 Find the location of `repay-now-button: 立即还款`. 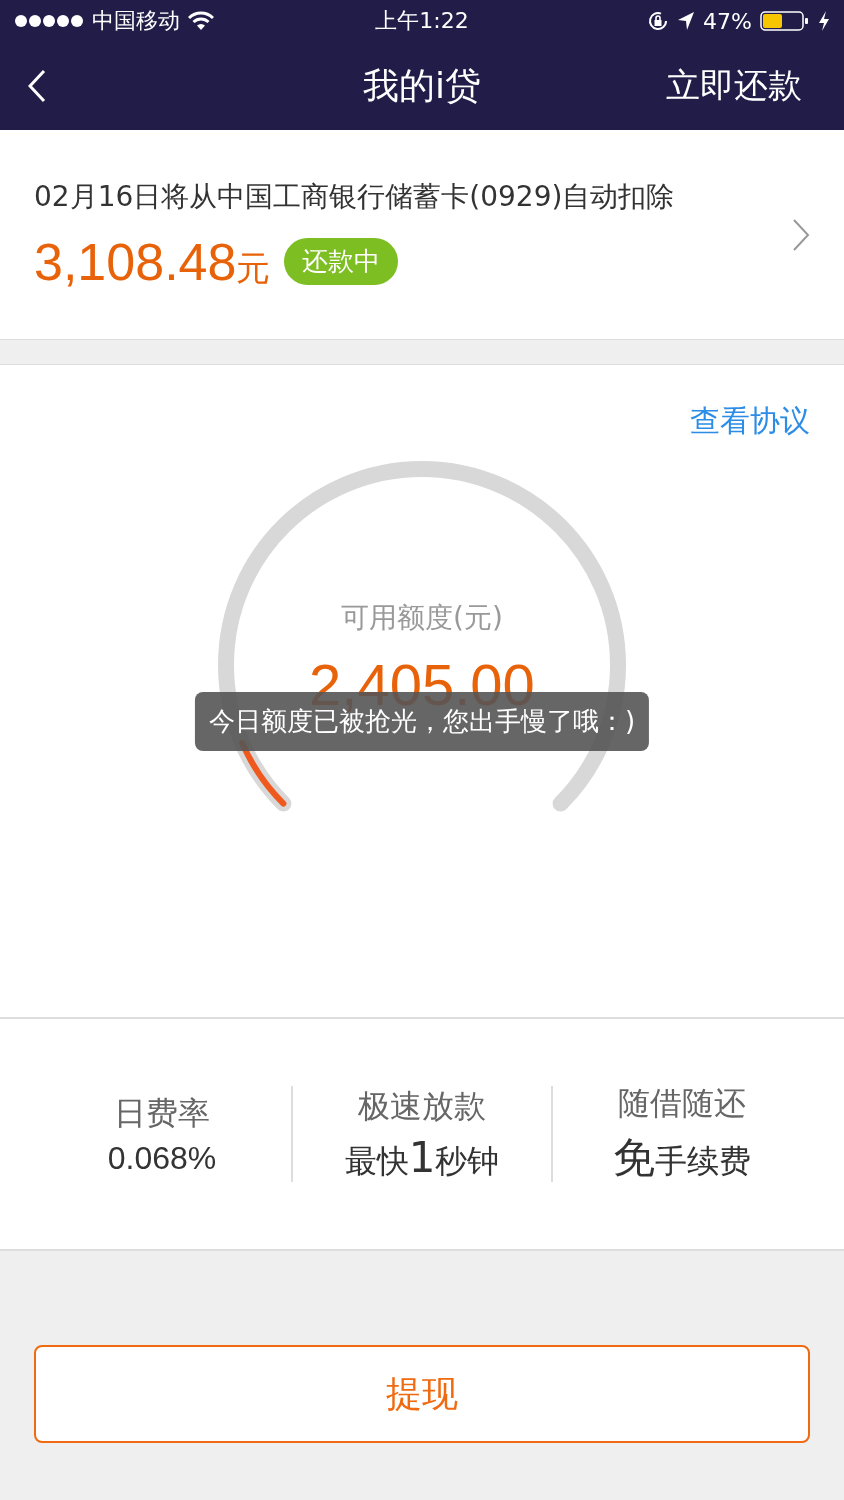

repay-now-button: 立即还款 is located at coordinates (741, 86).